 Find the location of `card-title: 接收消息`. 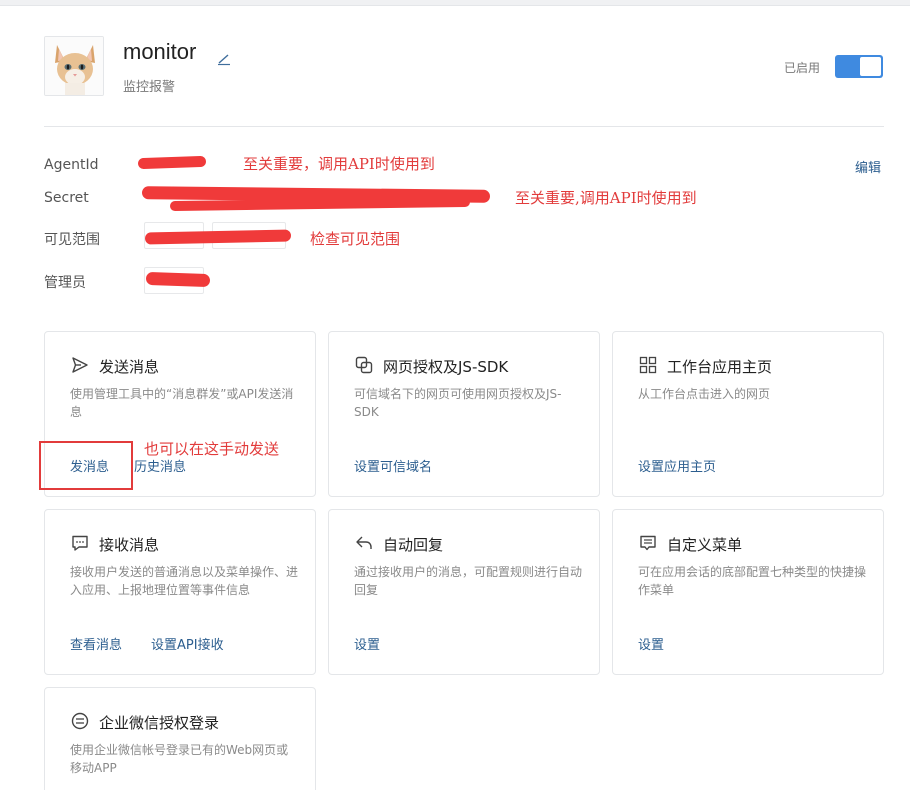

card-title: 接收消息 is located at coordinates (129, 545).